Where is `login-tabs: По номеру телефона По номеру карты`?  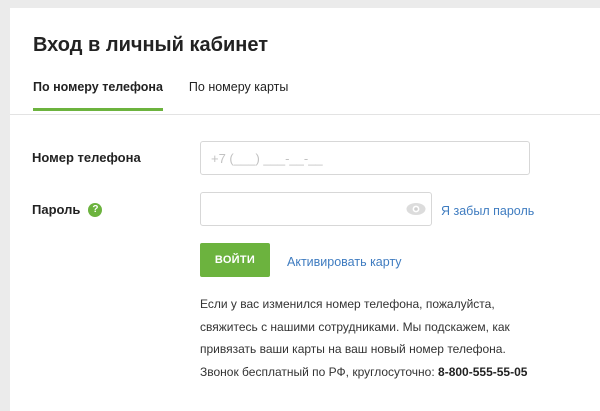 login-tabs: По номеру телефона По номеру карты is located at coordinates (160, 95).